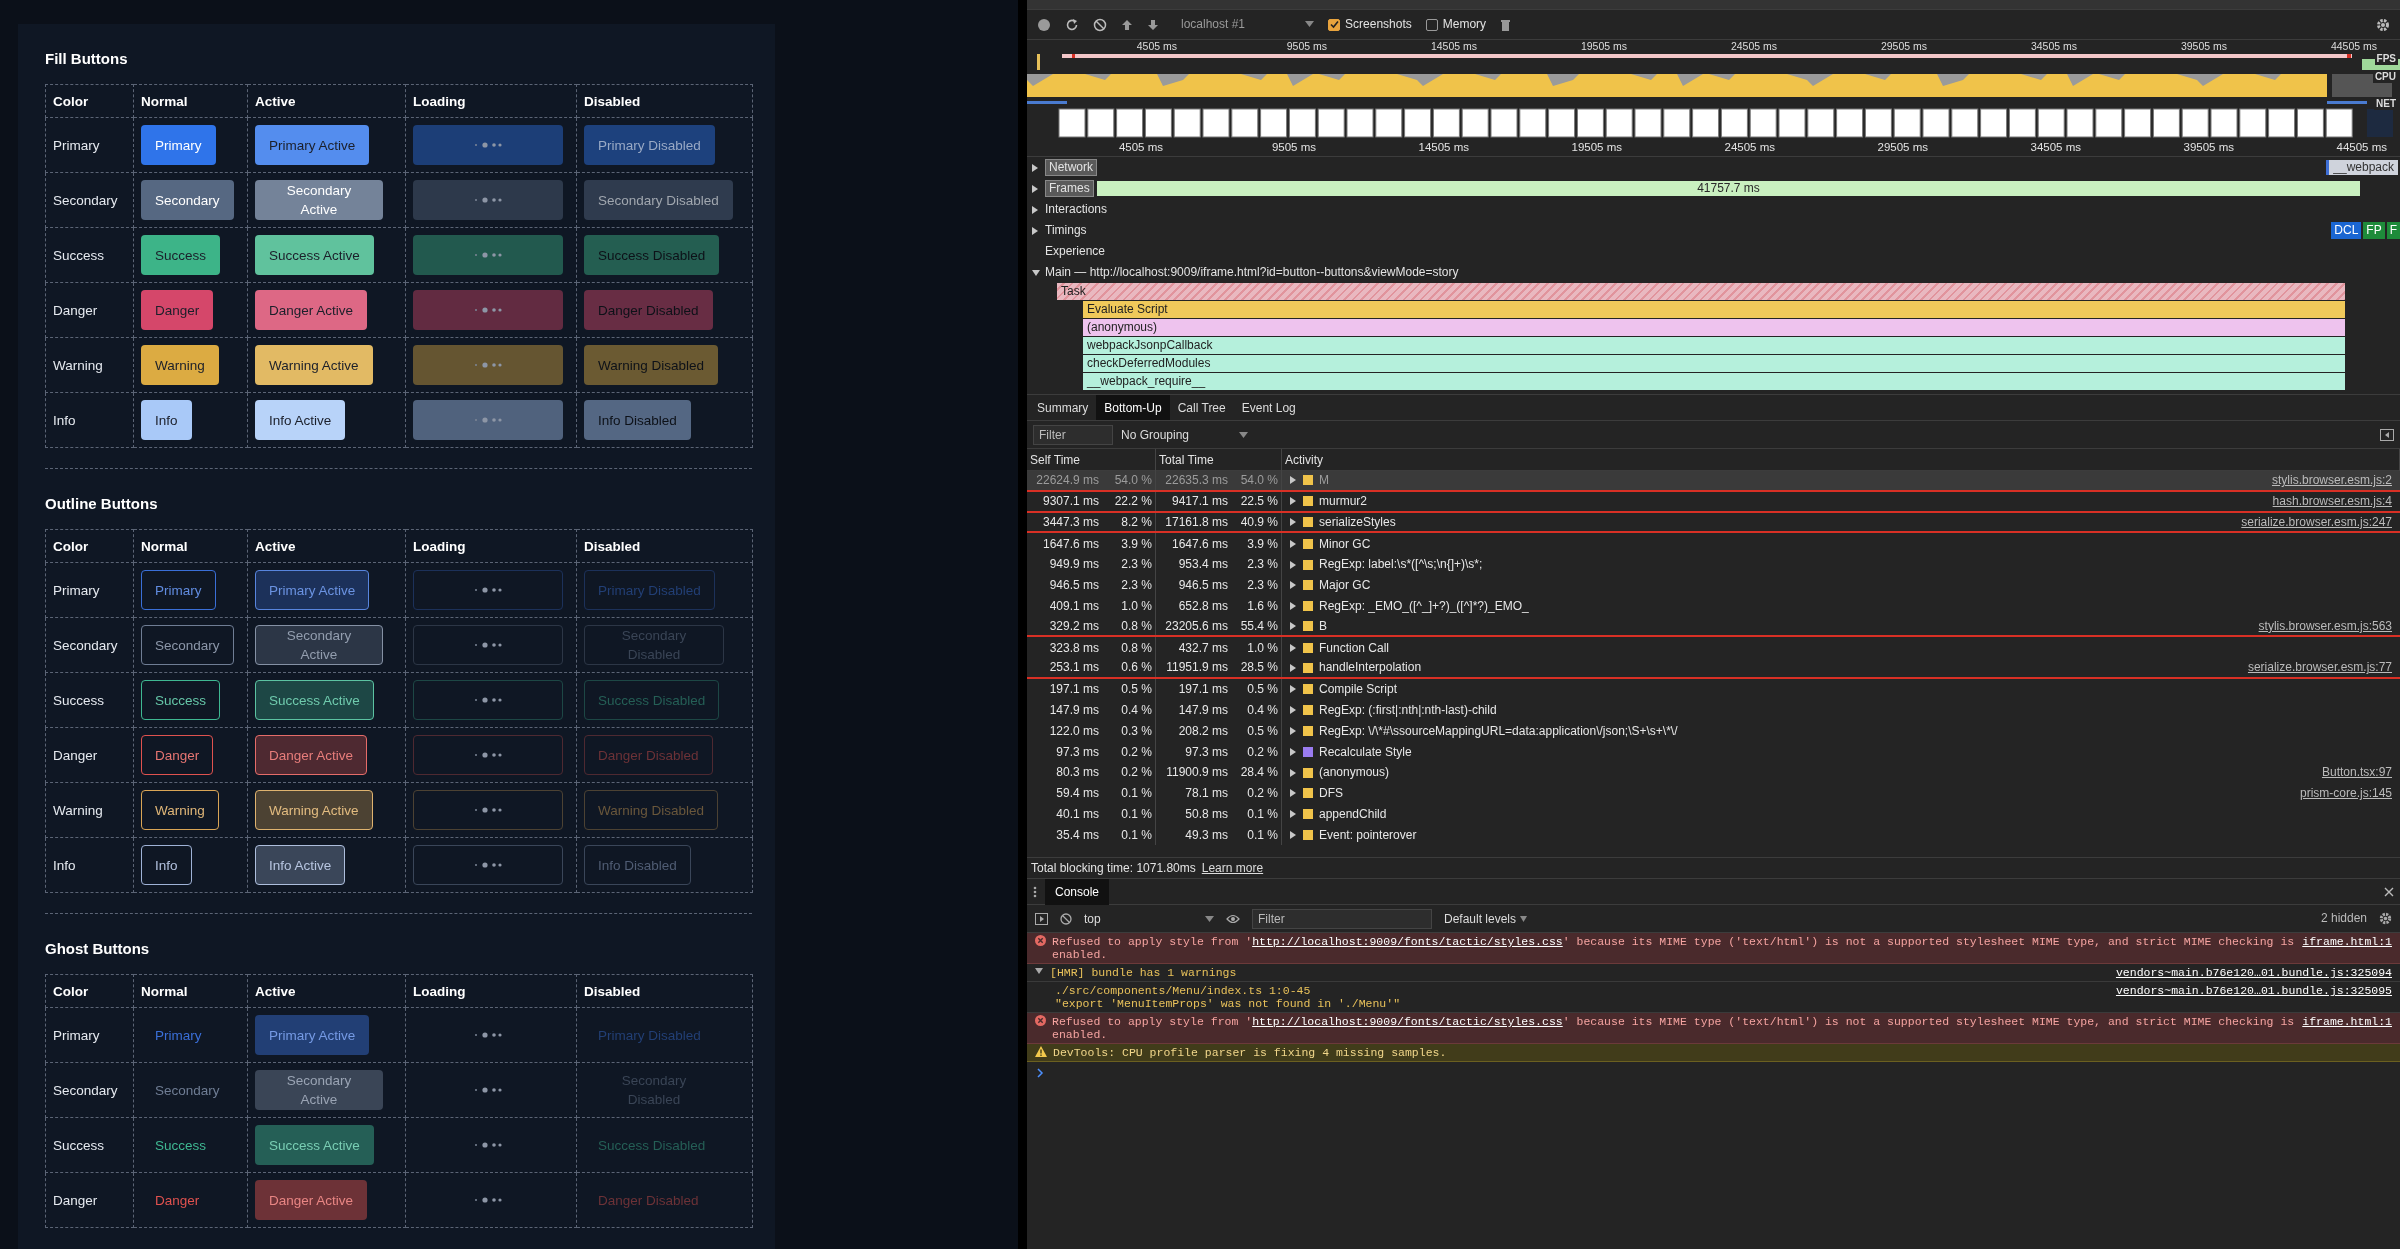  What do you see at coordinates (1713, 814) in the screenshot?
I see `table-row: 40.1 ms 0.1 % 50.8 ms 0.1 % appendChild` at bounding box center [1713, 814].